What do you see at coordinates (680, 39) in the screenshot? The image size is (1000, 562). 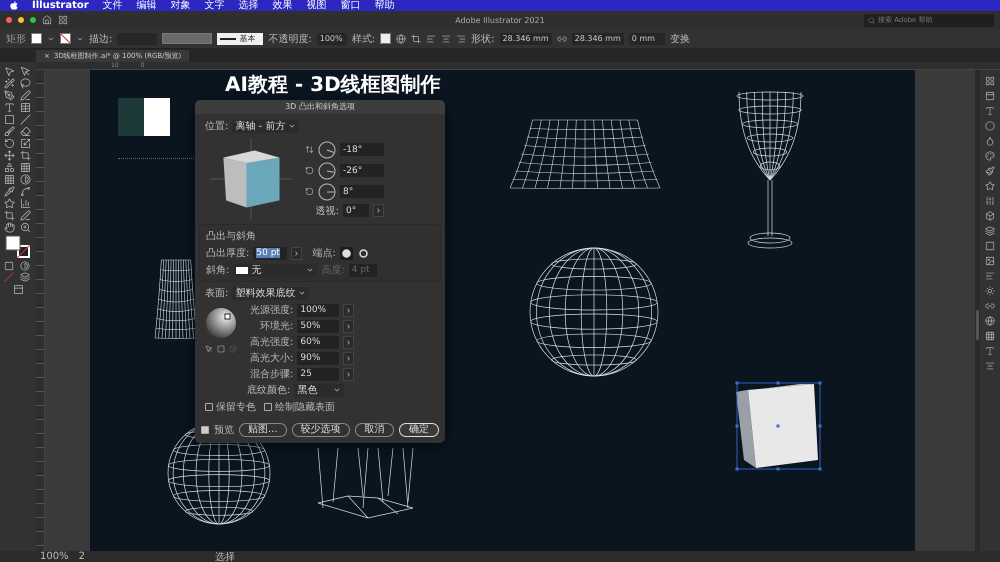 I see `transform-link: 变换` at bounding box center [680, 39].